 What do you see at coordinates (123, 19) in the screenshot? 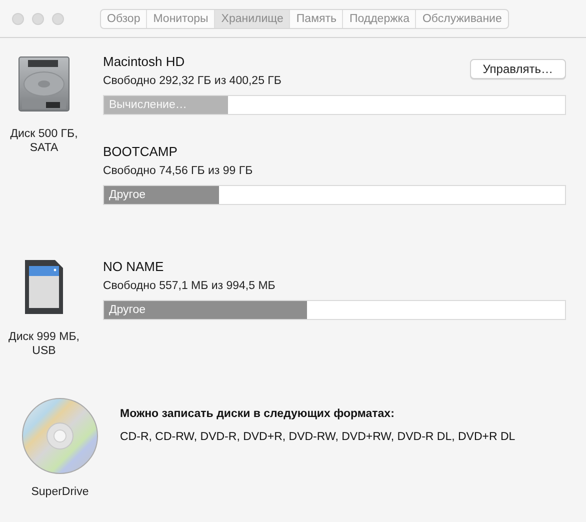
I see `tab: Обзор` at bounding box center [123, 19].